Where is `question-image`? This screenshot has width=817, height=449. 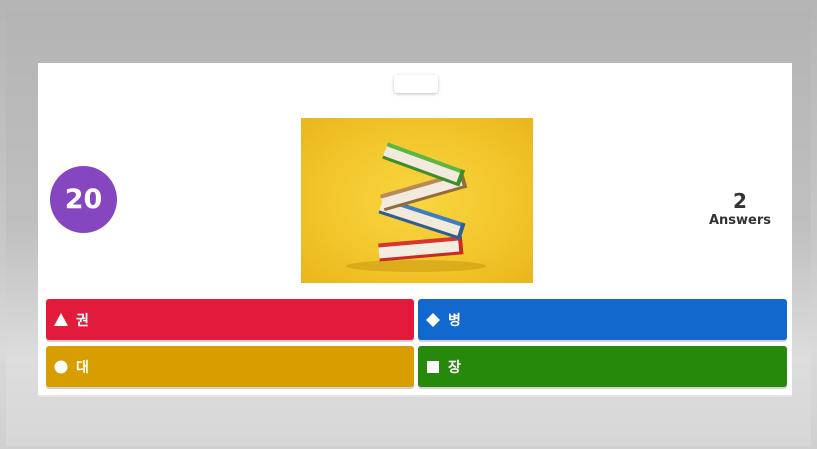 question-image is located at coordinates (417, 200).